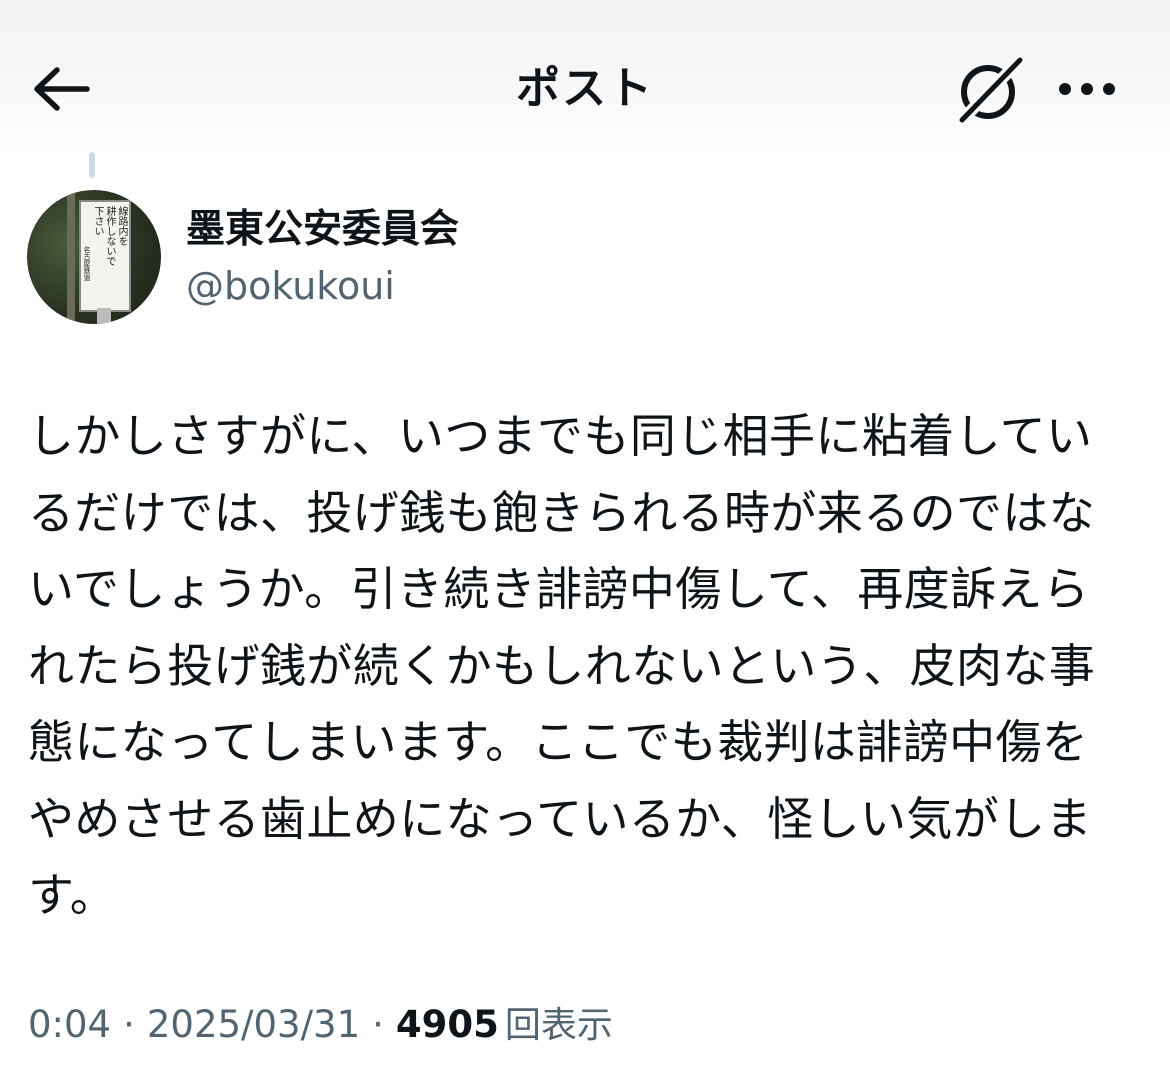 Image resolution: width=1170 pixels, height=1078 pixels. Describe the element at coordinates (71, 257) in the screenshot. I see `avatar-pole` at that location.